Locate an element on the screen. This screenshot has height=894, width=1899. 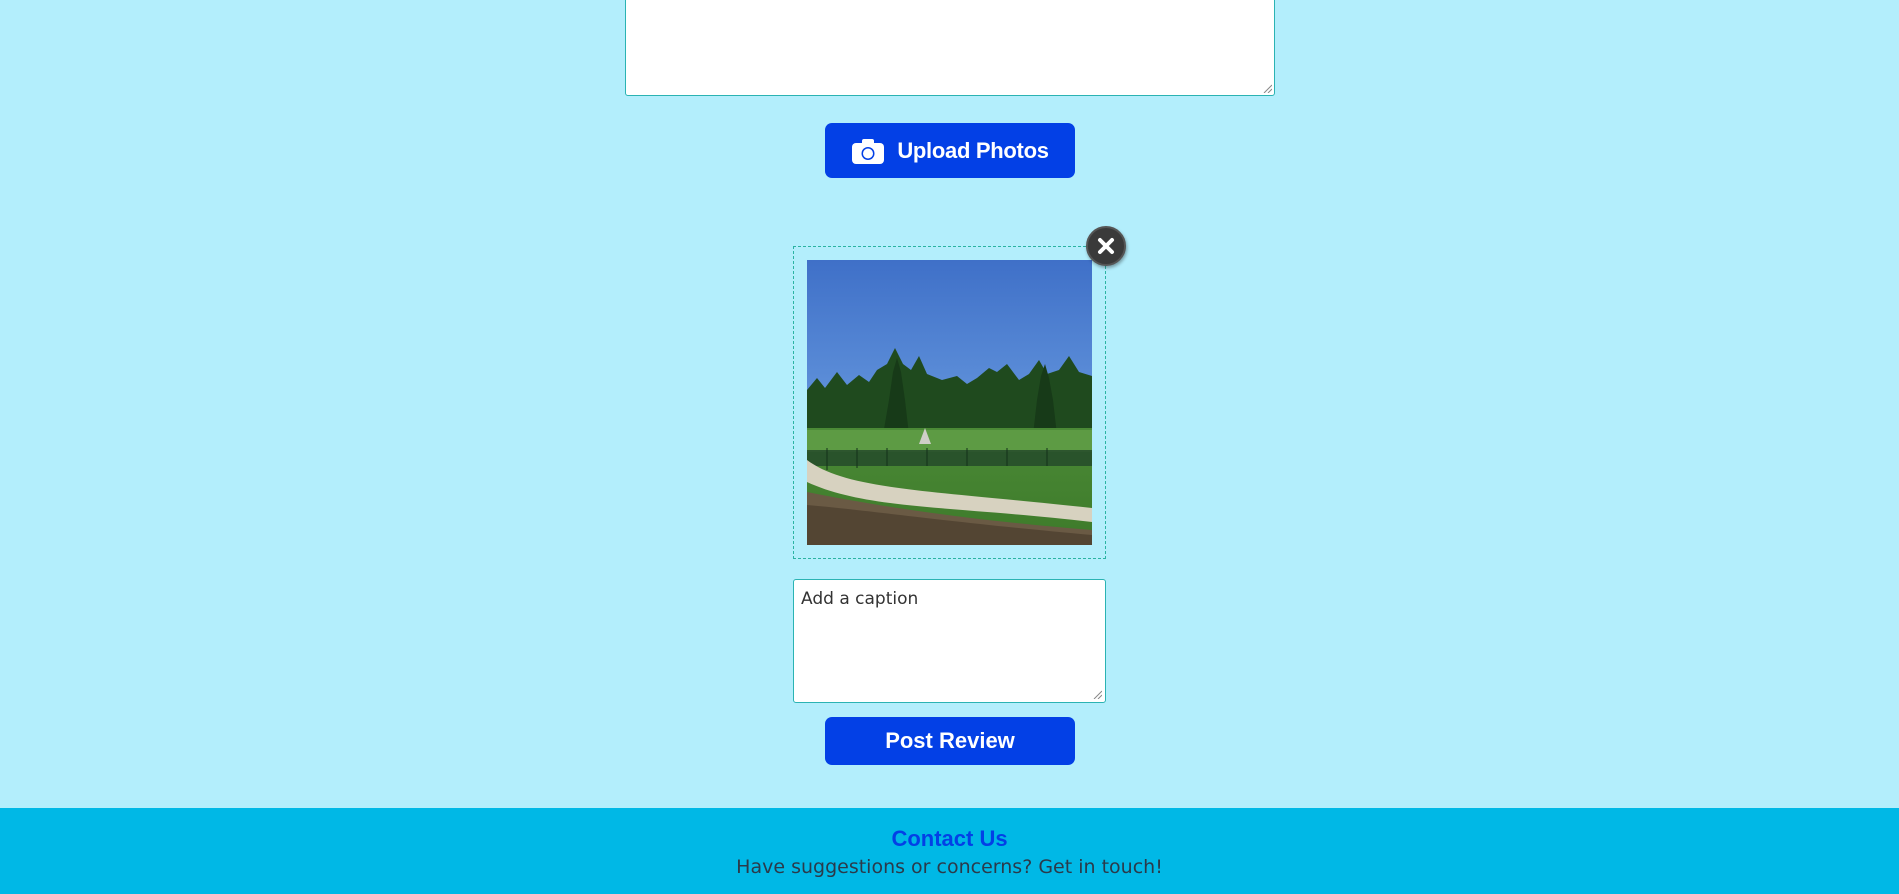
upload-photos-button: Upload Photos is located at coordinates (950, 150).